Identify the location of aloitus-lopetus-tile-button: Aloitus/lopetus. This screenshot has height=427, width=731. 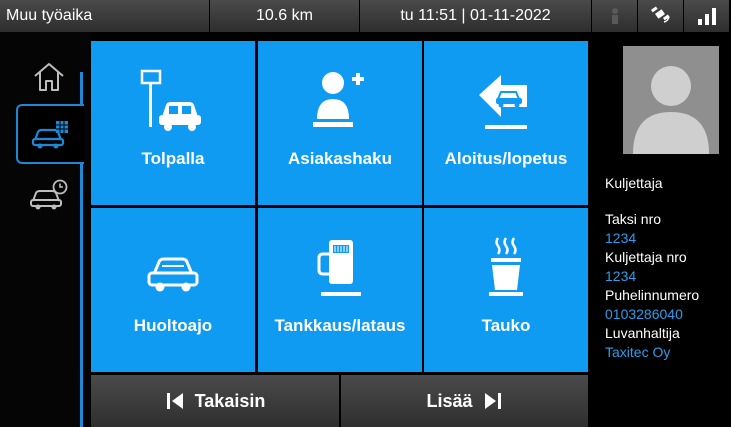
(506, 123).